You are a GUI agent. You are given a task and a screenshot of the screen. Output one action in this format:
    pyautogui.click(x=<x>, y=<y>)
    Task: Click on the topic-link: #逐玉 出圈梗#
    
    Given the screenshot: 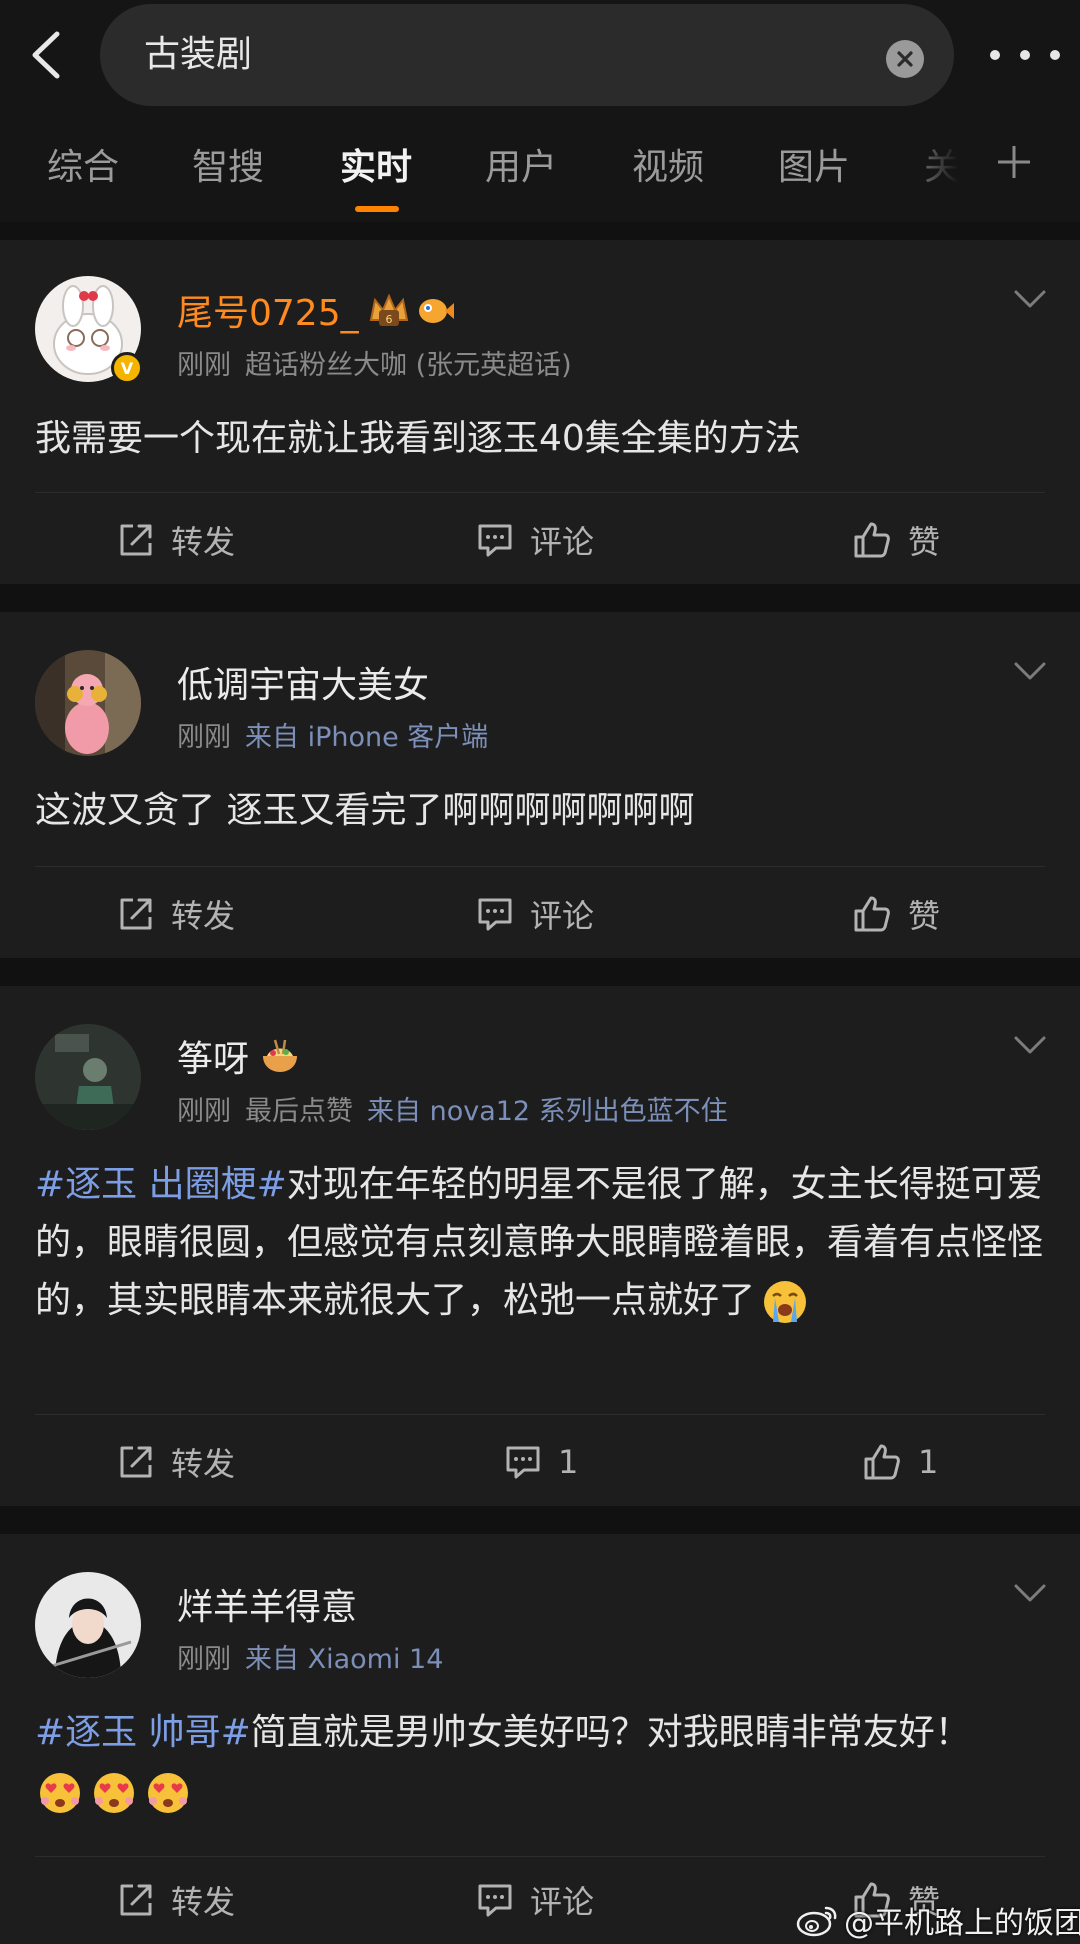 What is the action you would take?
    pyautogui.click(x=161, y=1184)
    